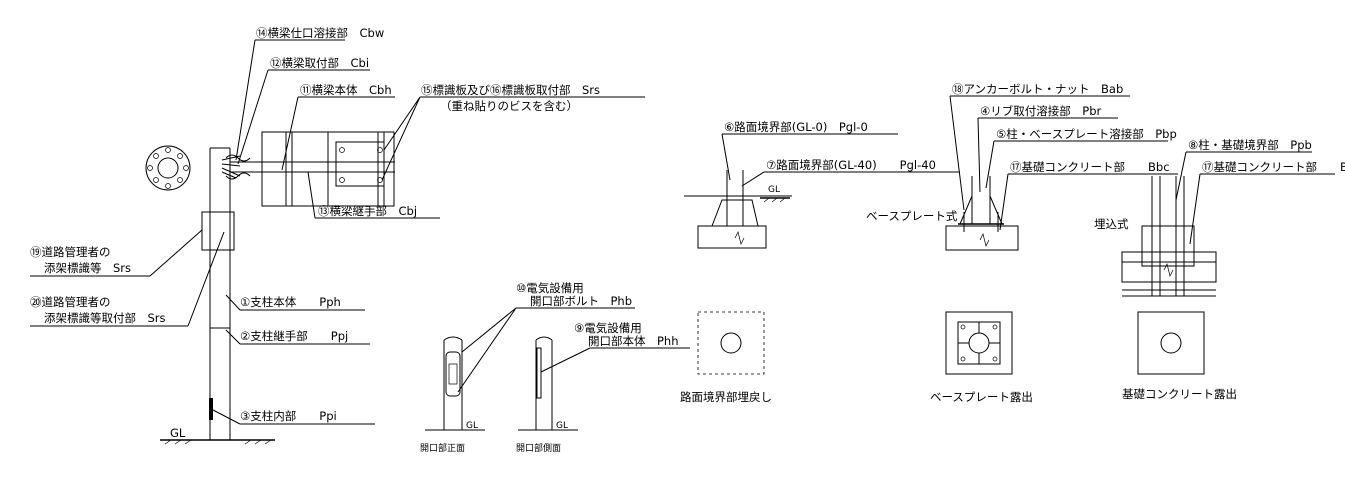  What do you see at coordinates (308, 169) in the screenshot?
I see `cross-beam` at bounding box center [308, 169].